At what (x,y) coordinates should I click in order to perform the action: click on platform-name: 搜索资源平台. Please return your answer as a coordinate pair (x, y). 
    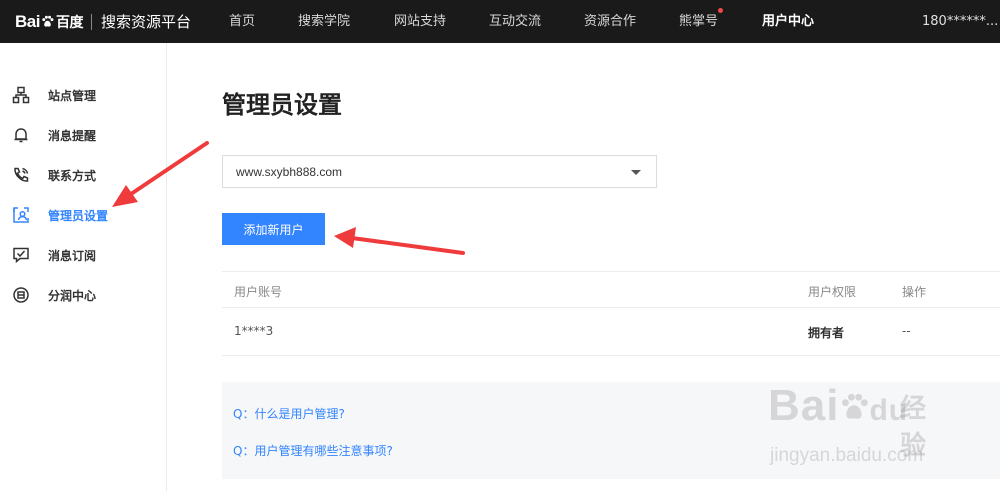
    Looking at the image, I should click on (145, 22).